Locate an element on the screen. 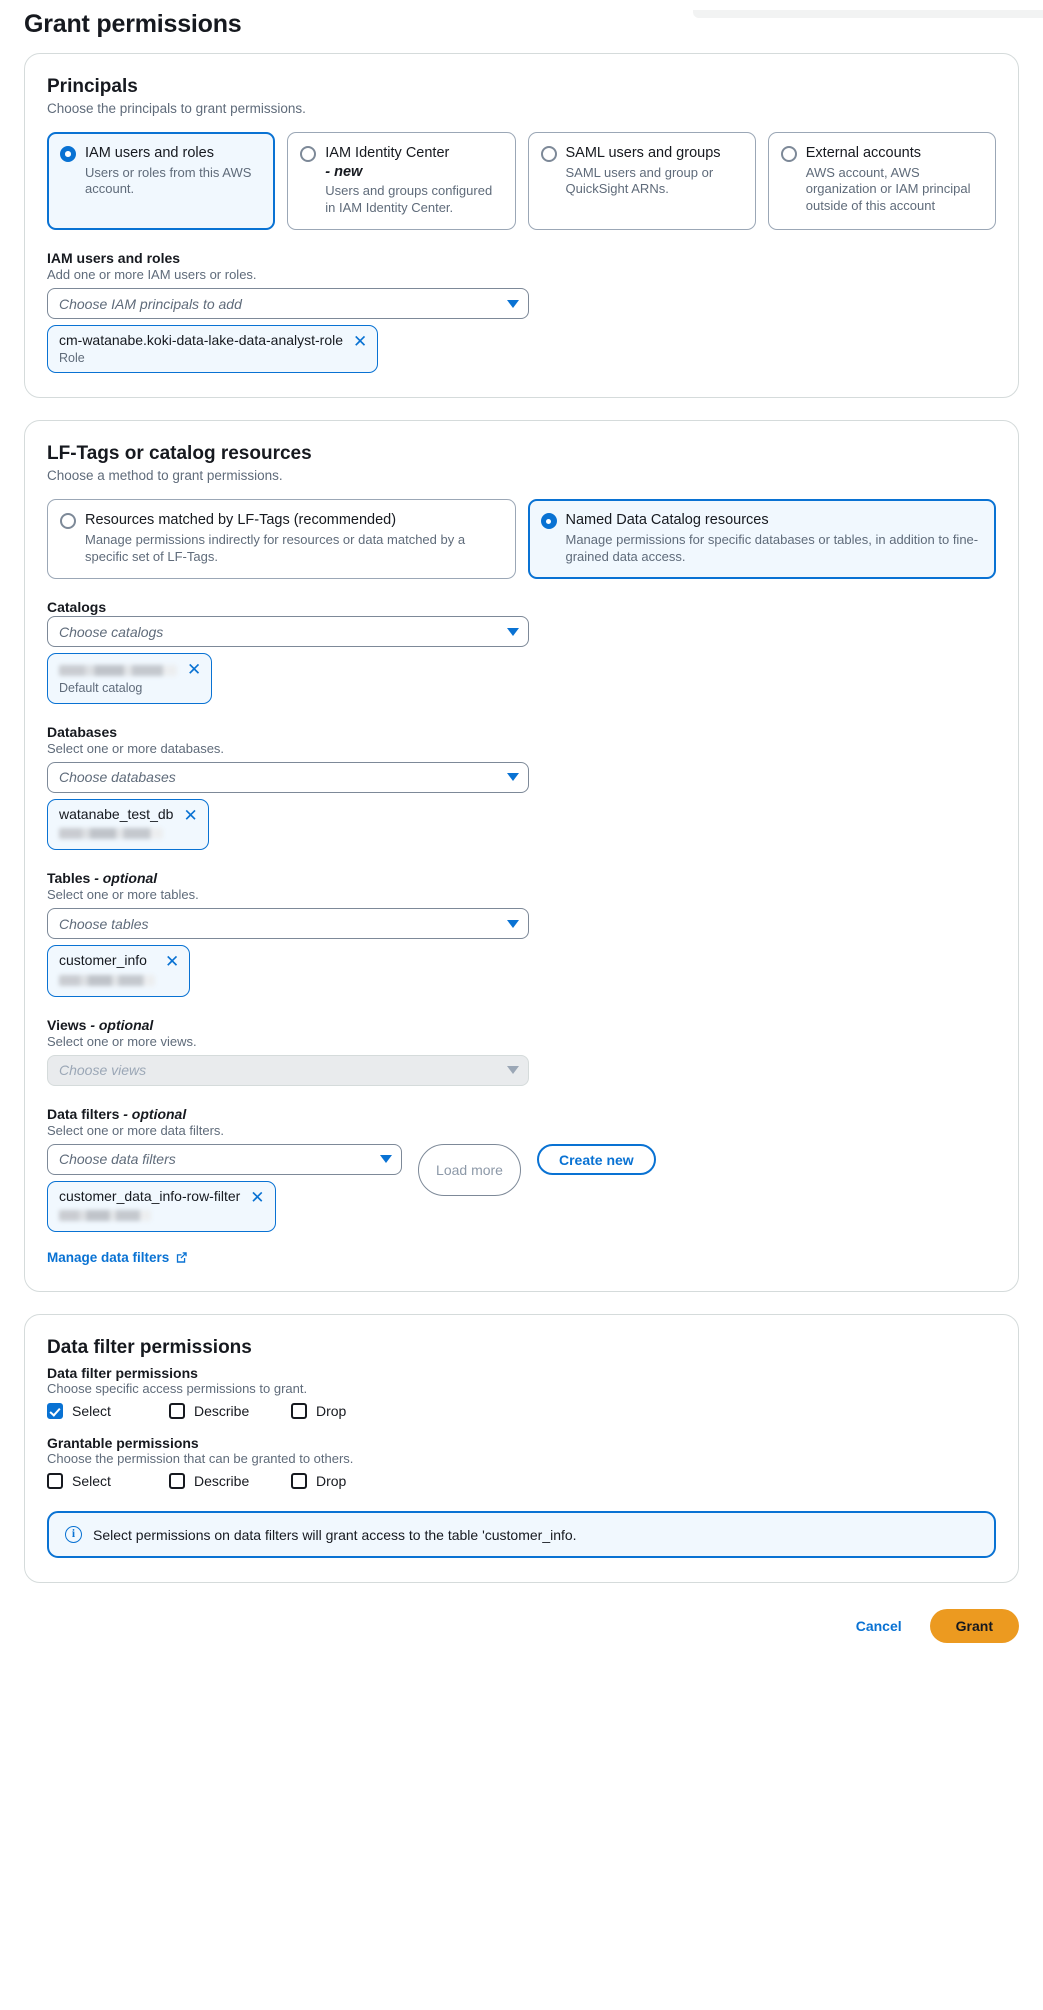 This screenshot has height=2010, width=1043. resource-option-label: Named Data Catalog resources is located at coordinates (667, 520).